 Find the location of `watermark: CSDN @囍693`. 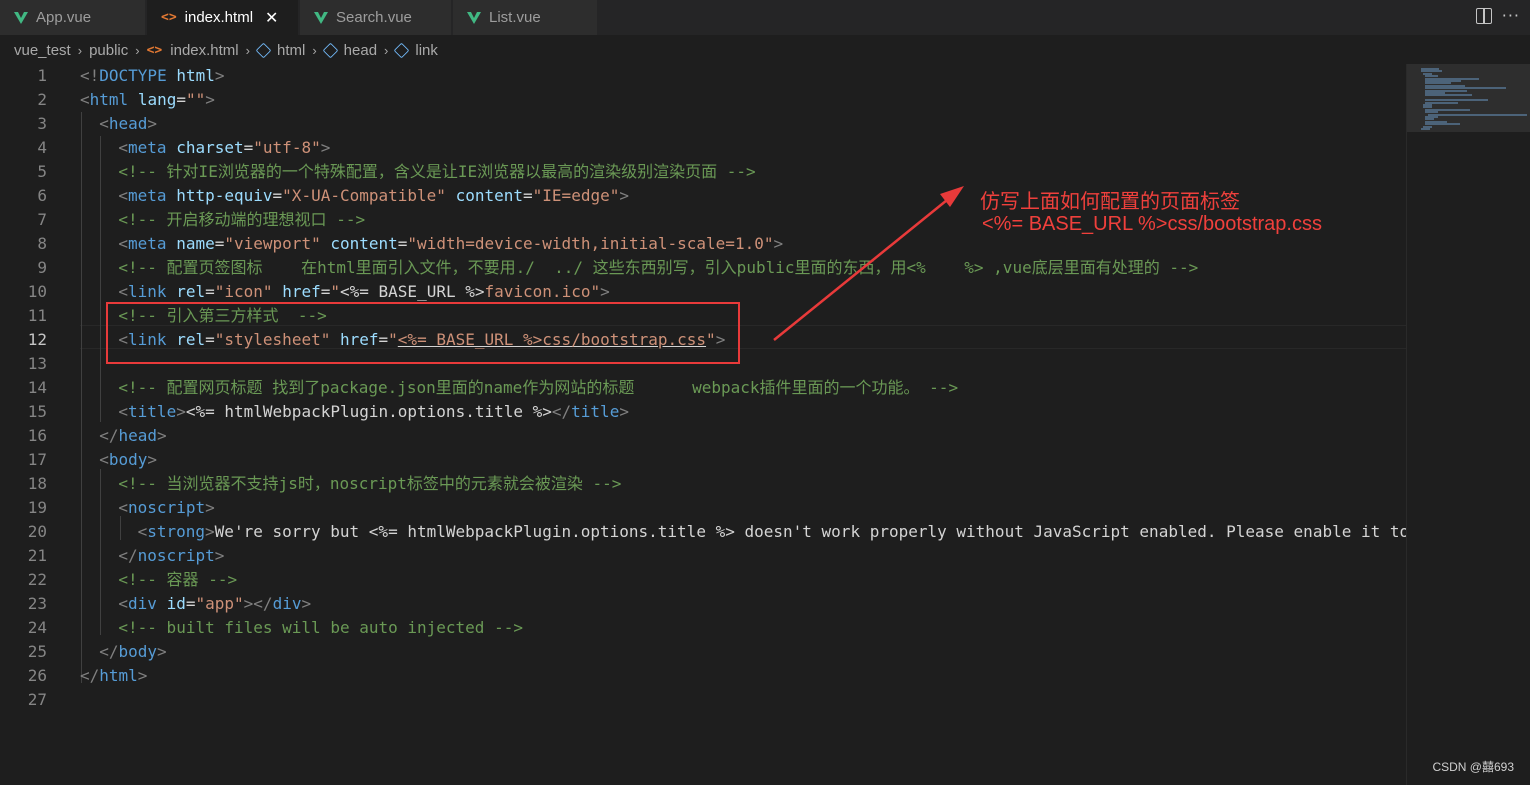

watermark: CSDN @囍693 is located at coordinates (1473, 767).